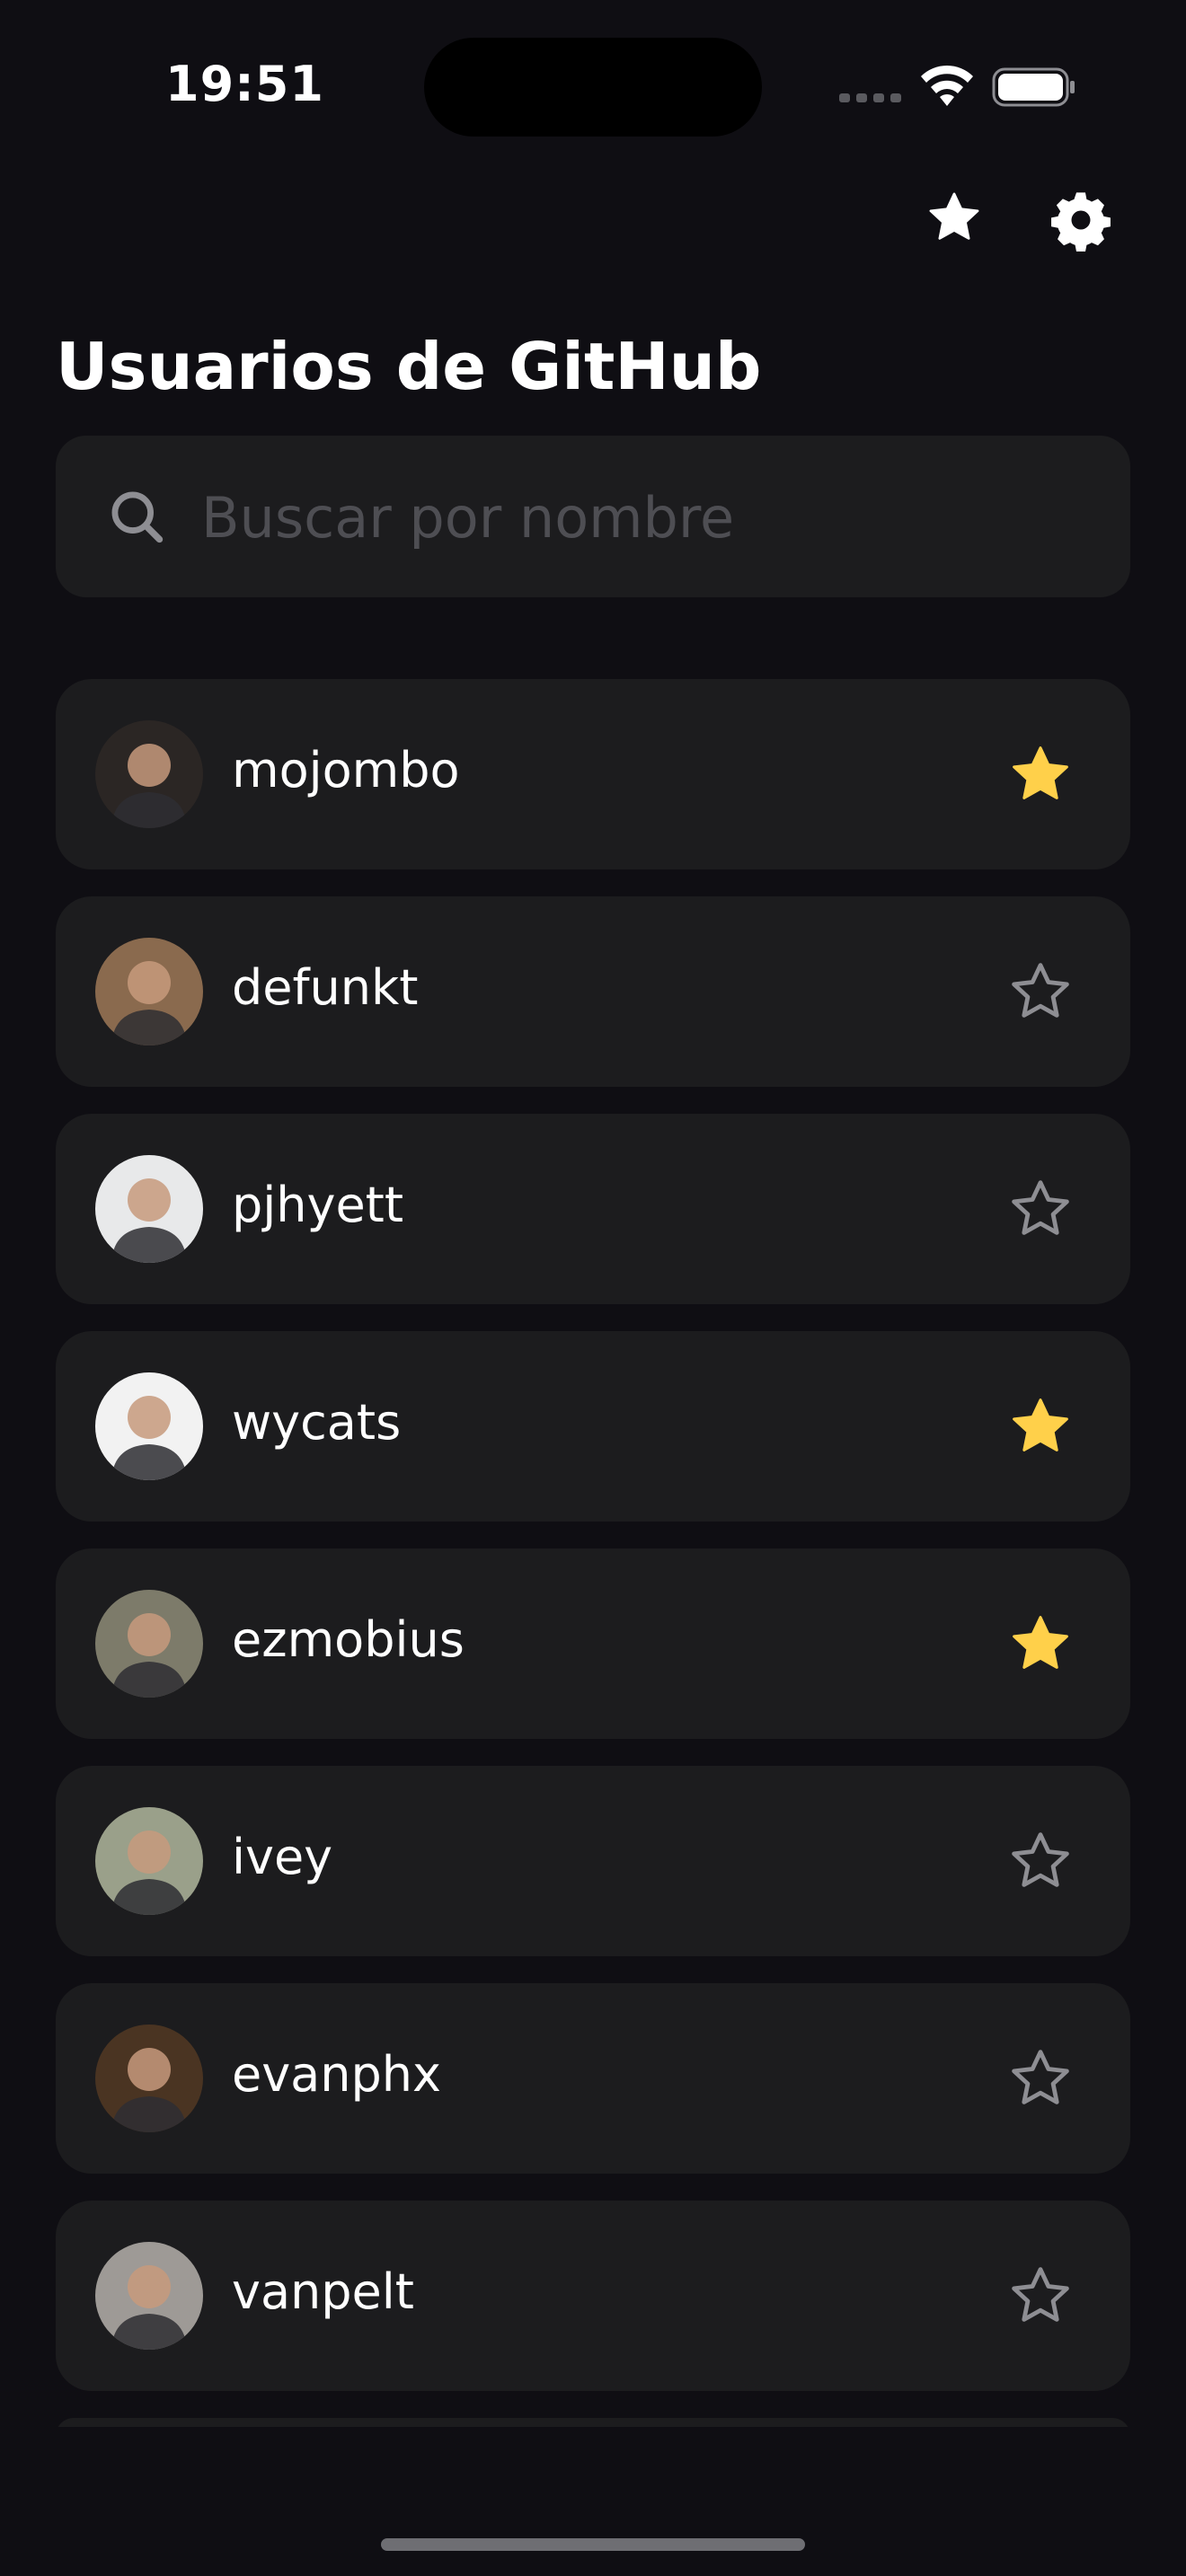  Describe the element at coordinates (593, 774) in the screenshot. I see `user-list-item: mojombo` at that location.